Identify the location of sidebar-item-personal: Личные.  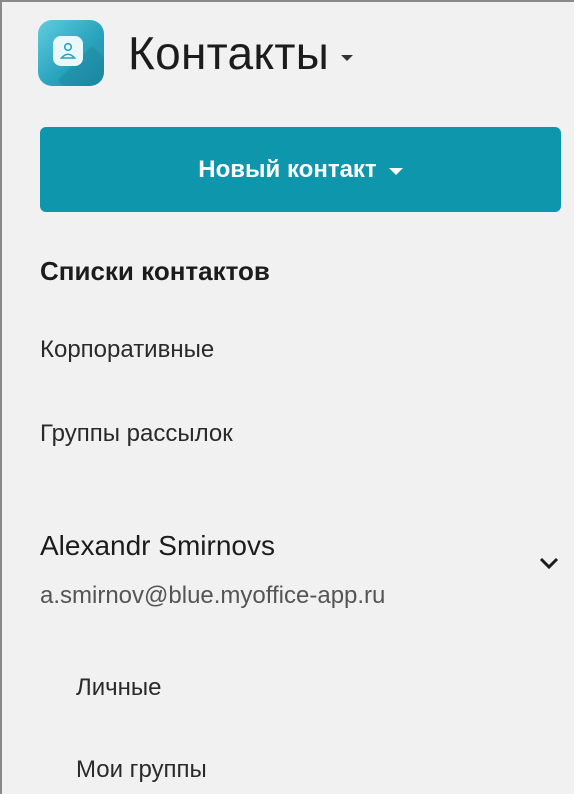
(119, 688).